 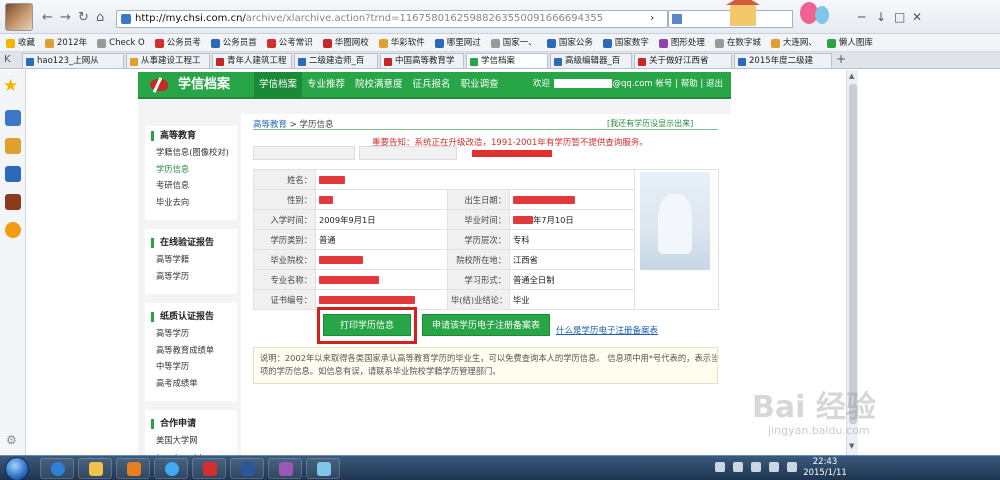 What do you see at coordinates (756, 467) in the screenshot?
I see `tray-volume-icon` at bounding box center [756, 467].